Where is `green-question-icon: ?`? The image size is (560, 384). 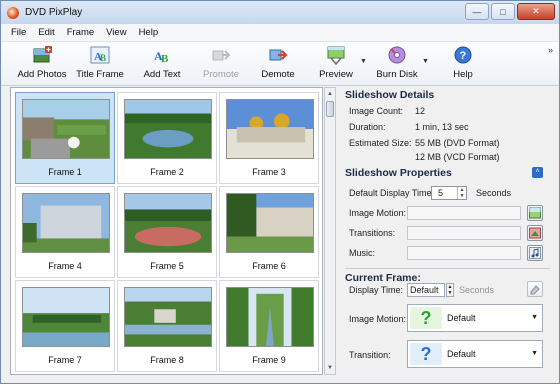
green-question-icon: ? is located at coordinates (426, 318).